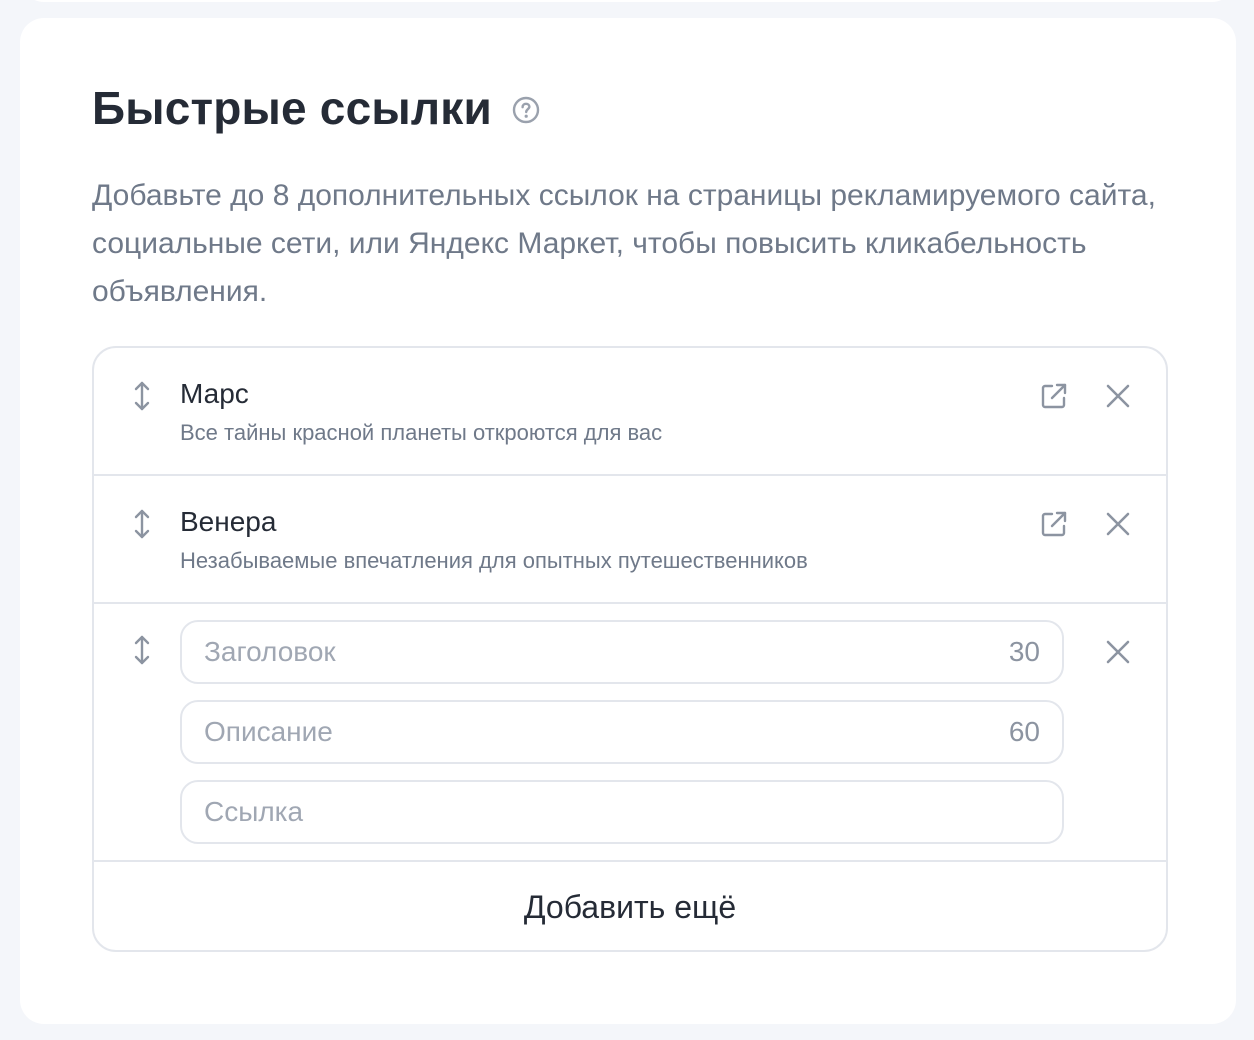 The height and width of the screenshot is (1040, 1254). I want to click on quick-link-title: Венера, so click(228, 521).